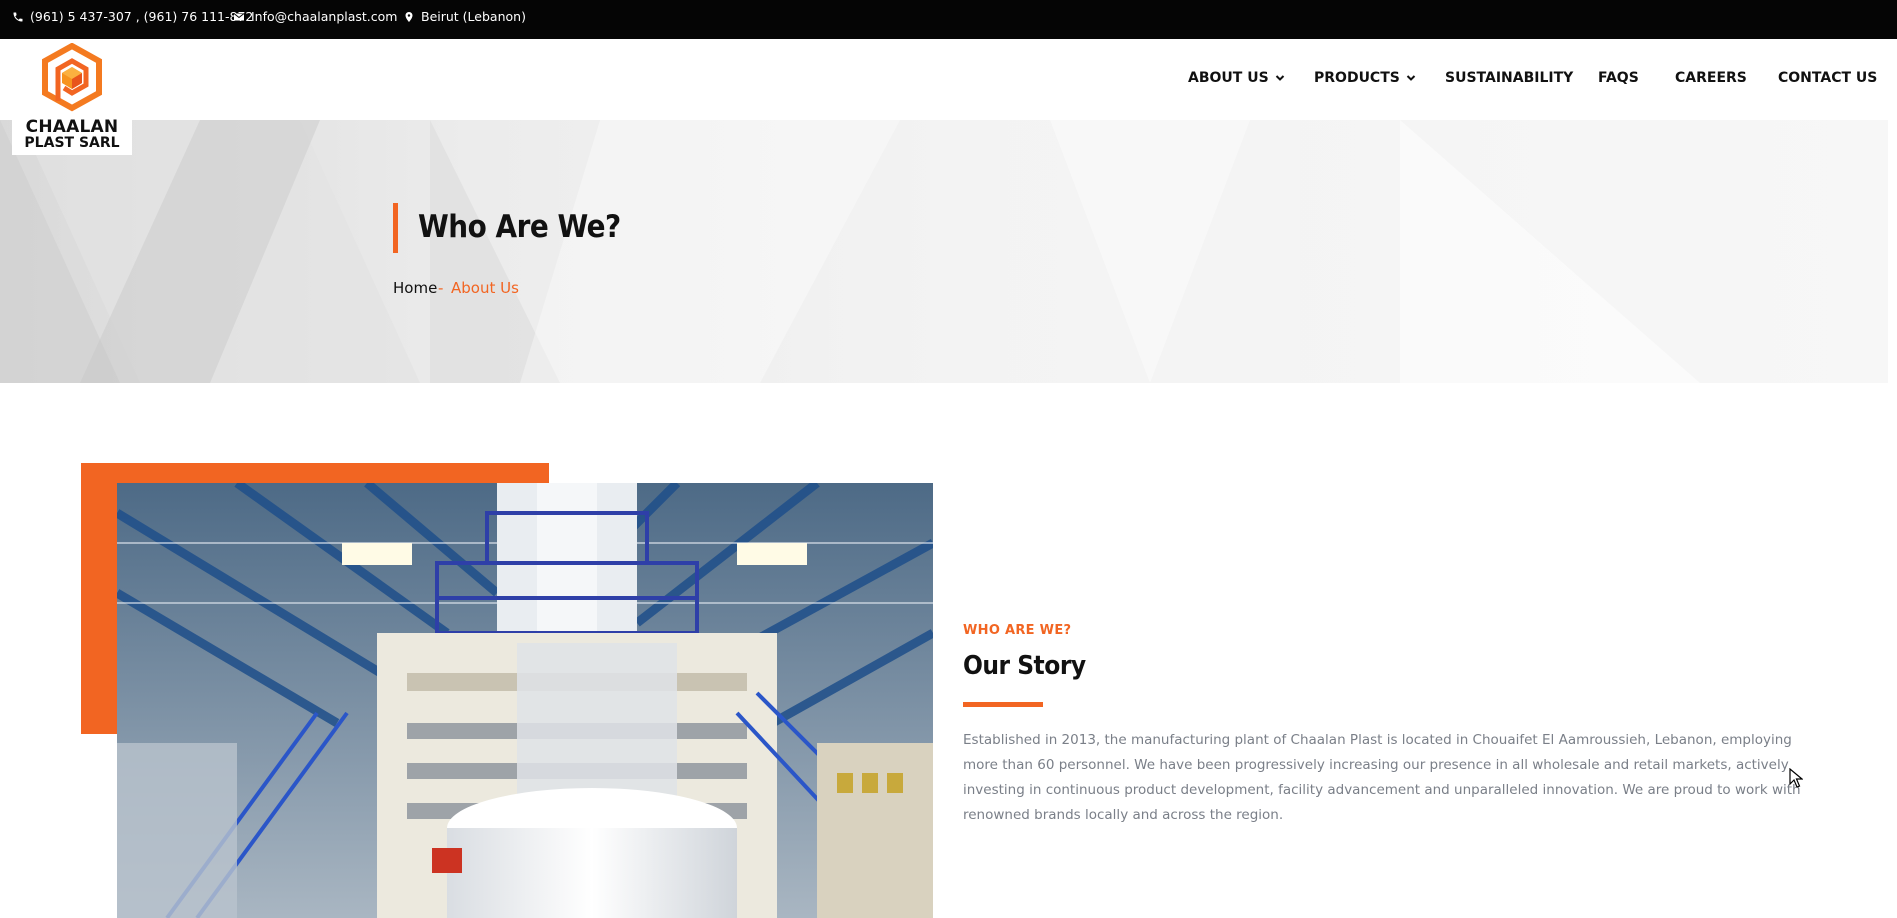 The height and width of the screenshot is (918, 1897). What do you see at coordinates (395, 228) in the screenshot?
I see `hero-title-accent-bar` at bounding box center [395, 228].